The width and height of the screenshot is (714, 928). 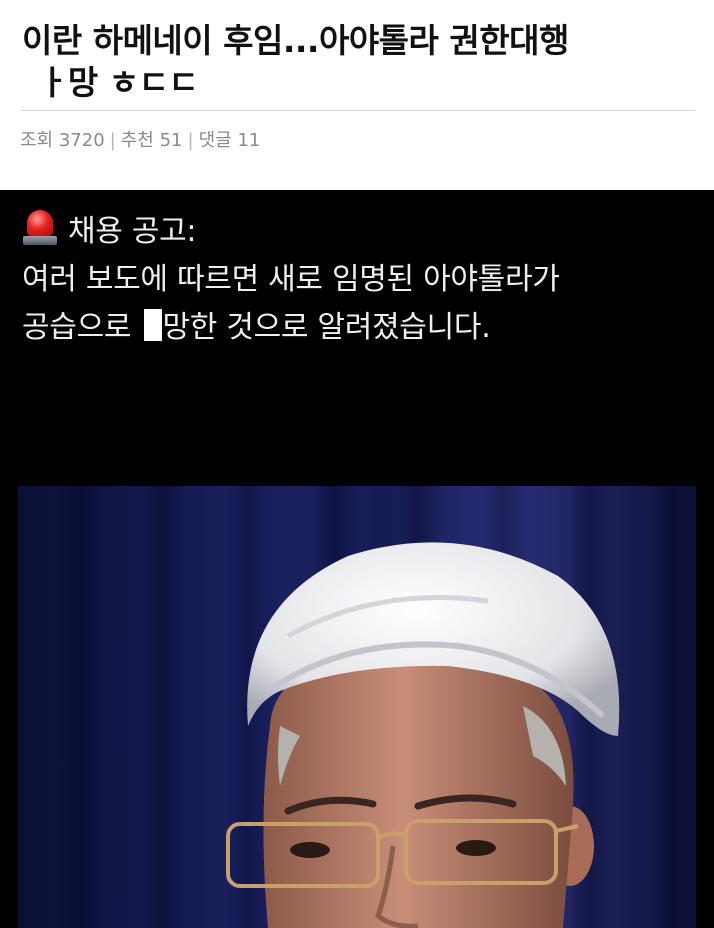 What do you see at coordinates (215, 140) in the screenshot?
I see `comments-label: 댓글` at bounding box center [215, 140].